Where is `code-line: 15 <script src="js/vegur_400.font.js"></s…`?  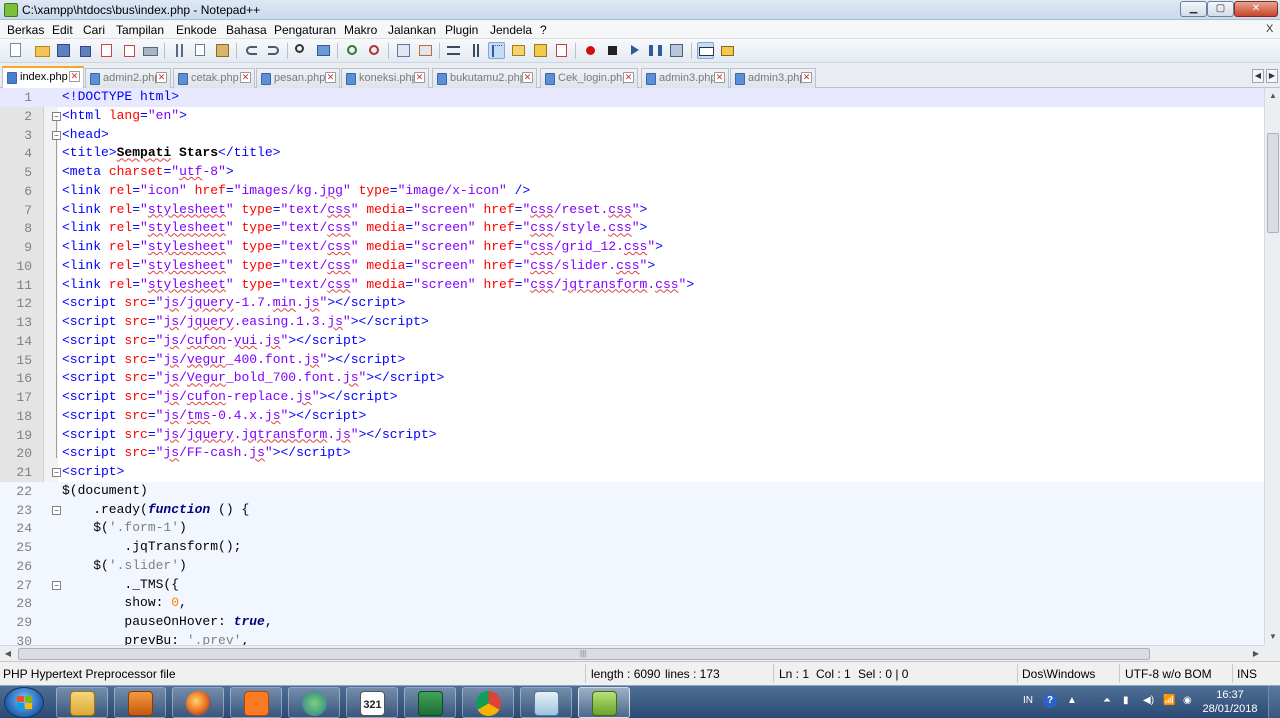 code-line: 15 <script src="js/vegur_400.font.js"></s… is located at coordinates (632, 360).